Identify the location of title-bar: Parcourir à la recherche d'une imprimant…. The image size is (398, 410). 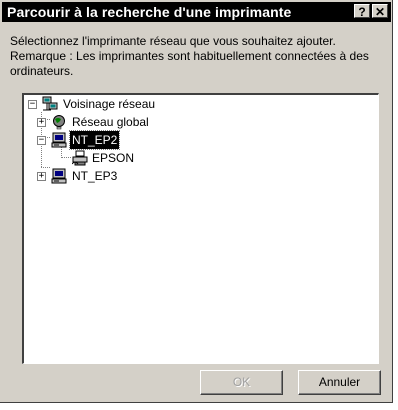
(196, 12).